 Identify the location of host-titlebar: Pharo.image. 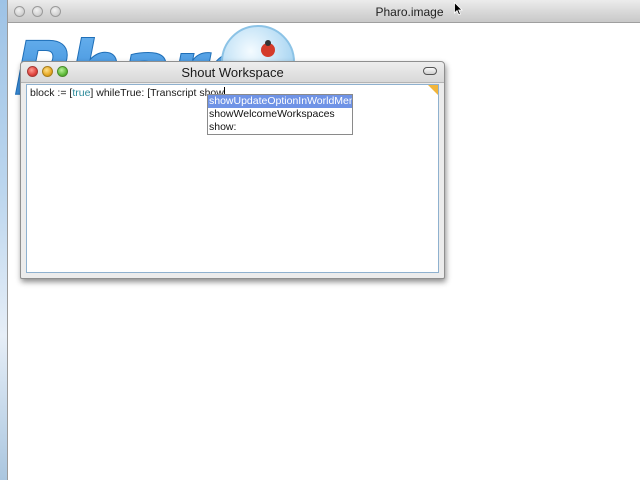
(324, 11).